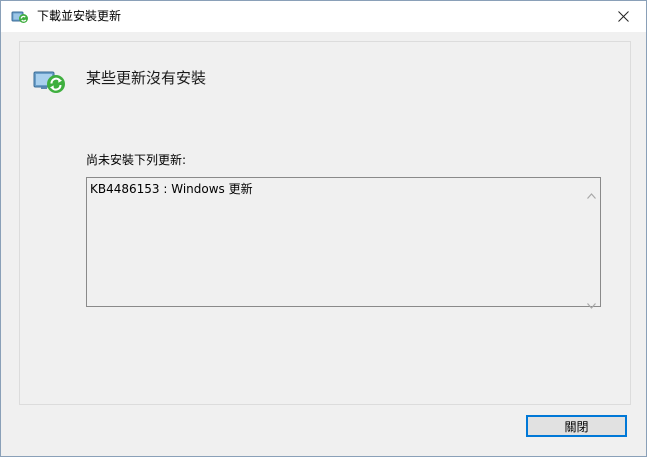 This screenshot has width=647, height=457. Describe the element at coordinates (576, 426) in the screenshot. I see `close-button: 關閉` at that location.